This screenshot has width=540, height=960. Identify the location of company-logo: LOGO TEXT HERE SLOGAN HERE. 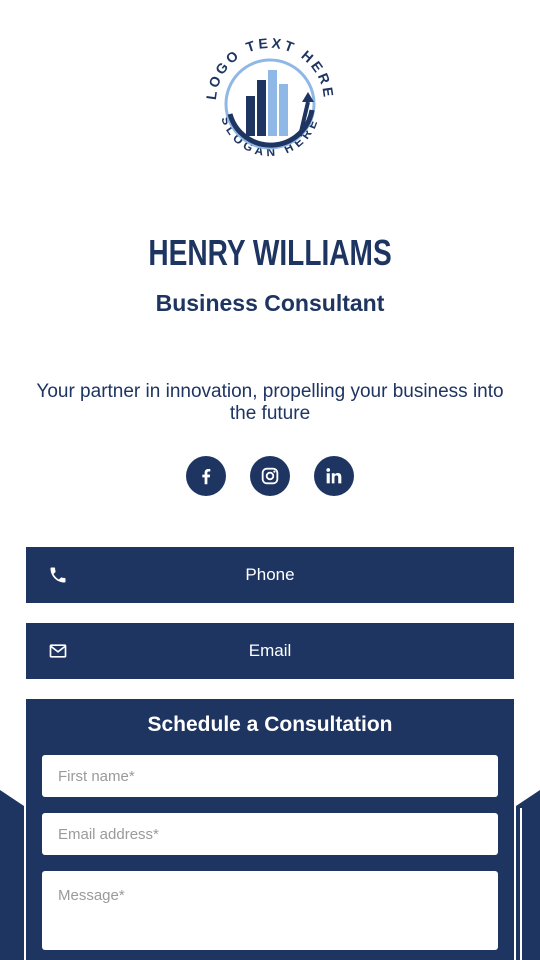
(268, 97).